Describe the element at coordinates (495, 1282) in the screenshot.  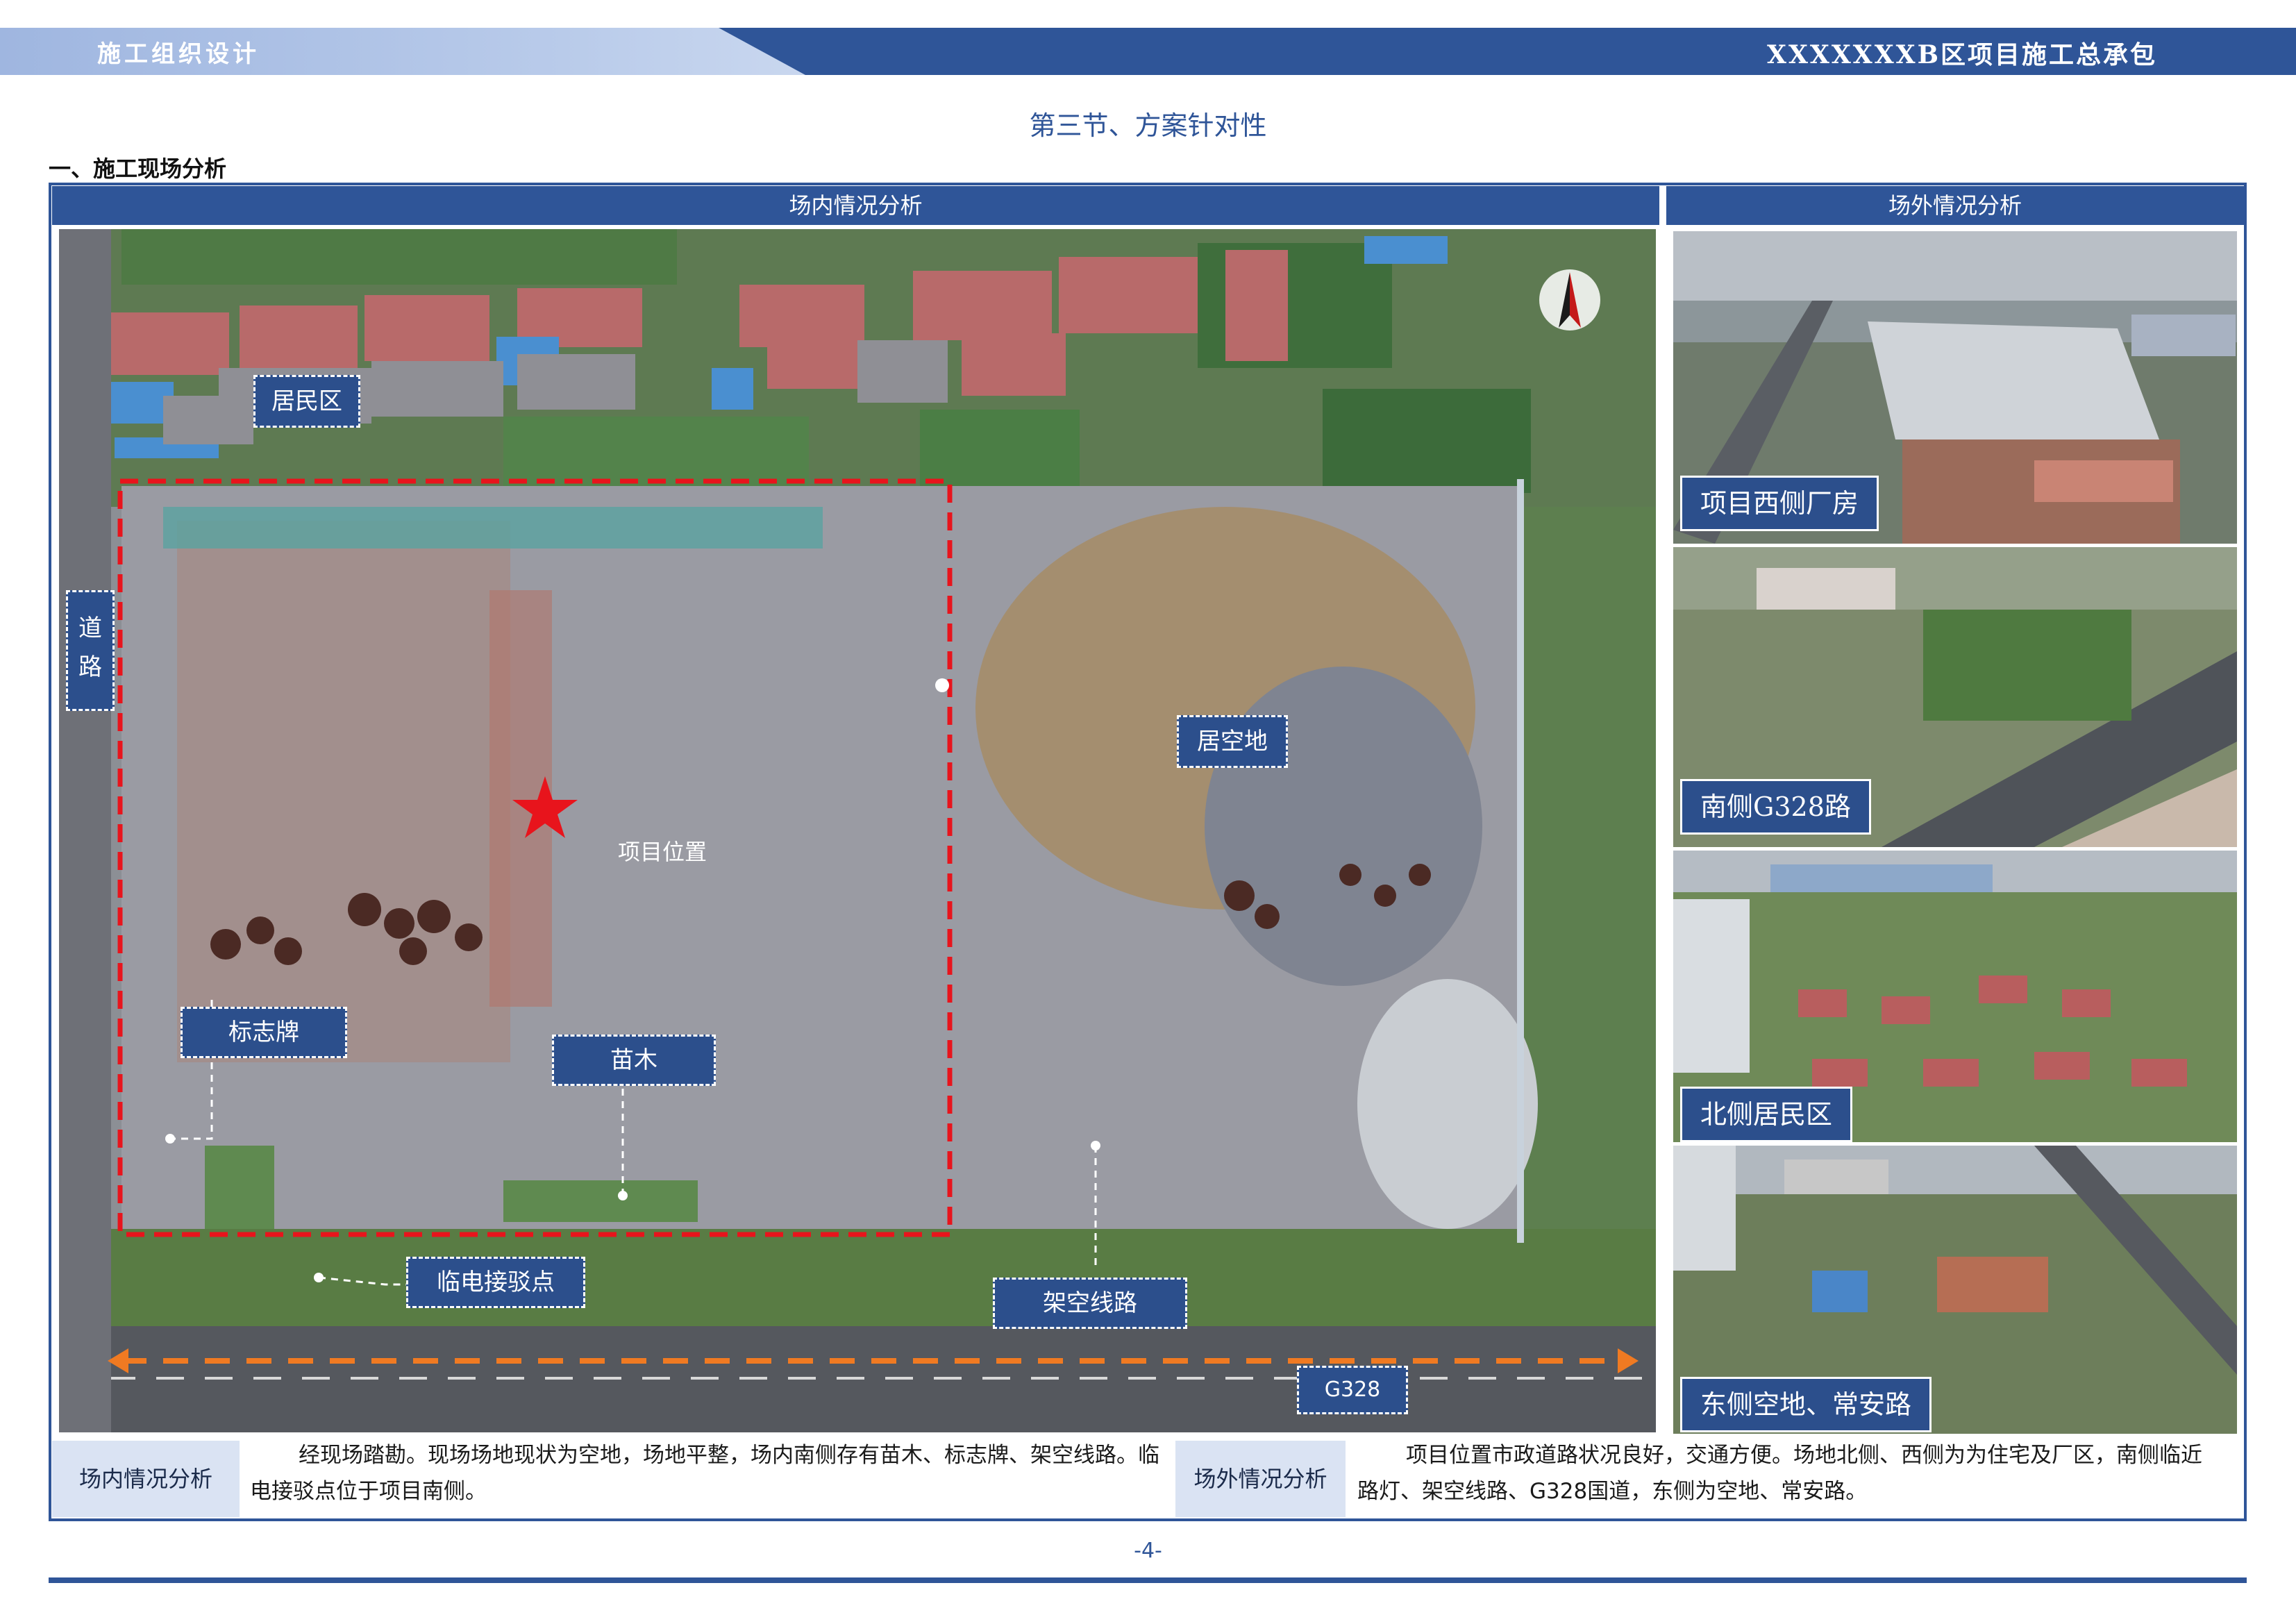
I see `label-power-point: 临电接驳点` at that location.